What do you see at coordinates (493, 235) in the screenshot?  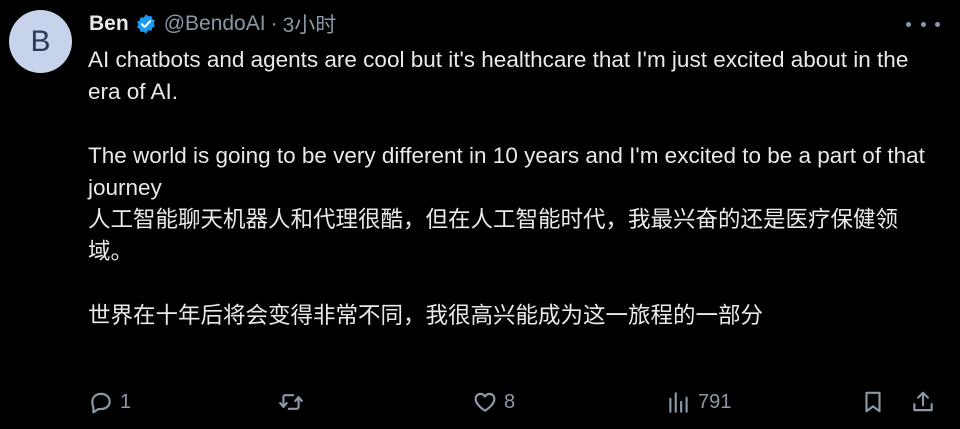 I see `translation-paragraph: 人工智能聊天机器人和代理很酷，但在人工智能时代，我最兴奋的还是医疗保健领域。` at bounding box center [493, 235].